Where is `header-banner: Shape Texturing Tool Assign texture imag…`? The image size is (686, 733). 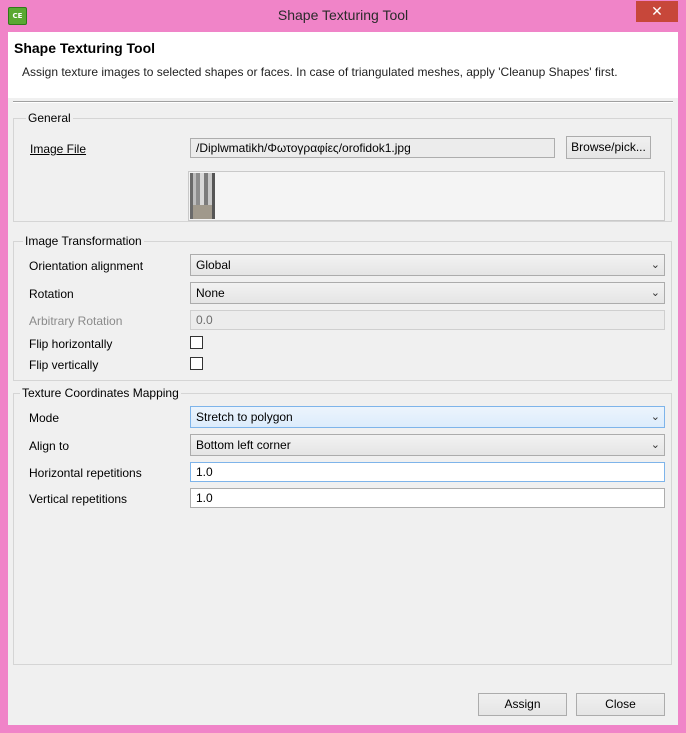
header-banner: Shape Texturing Tool Assign texture imag… is located at coordinates (343, 65).